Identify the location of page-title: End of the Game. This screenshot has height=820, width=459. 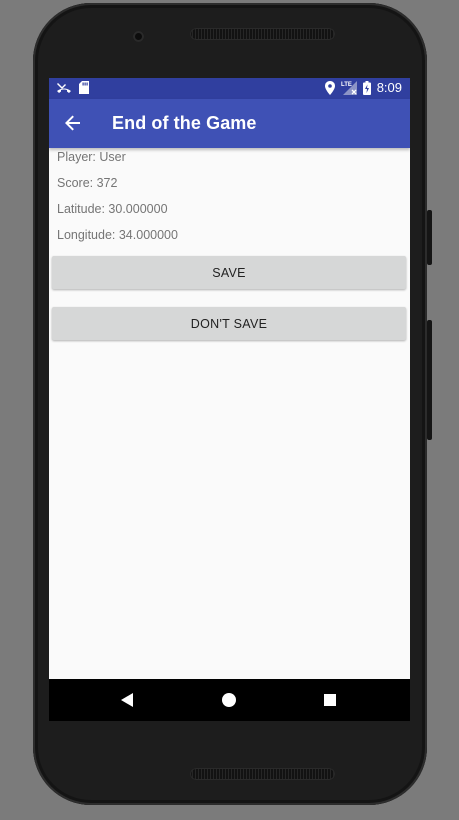
(184, 123).